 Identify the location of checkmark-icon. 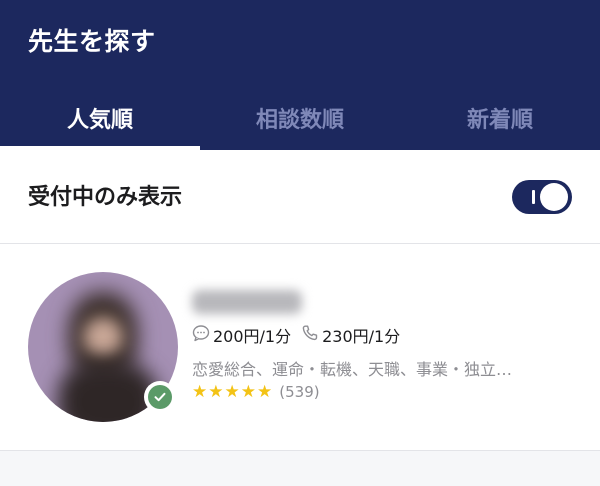
(160, 397).